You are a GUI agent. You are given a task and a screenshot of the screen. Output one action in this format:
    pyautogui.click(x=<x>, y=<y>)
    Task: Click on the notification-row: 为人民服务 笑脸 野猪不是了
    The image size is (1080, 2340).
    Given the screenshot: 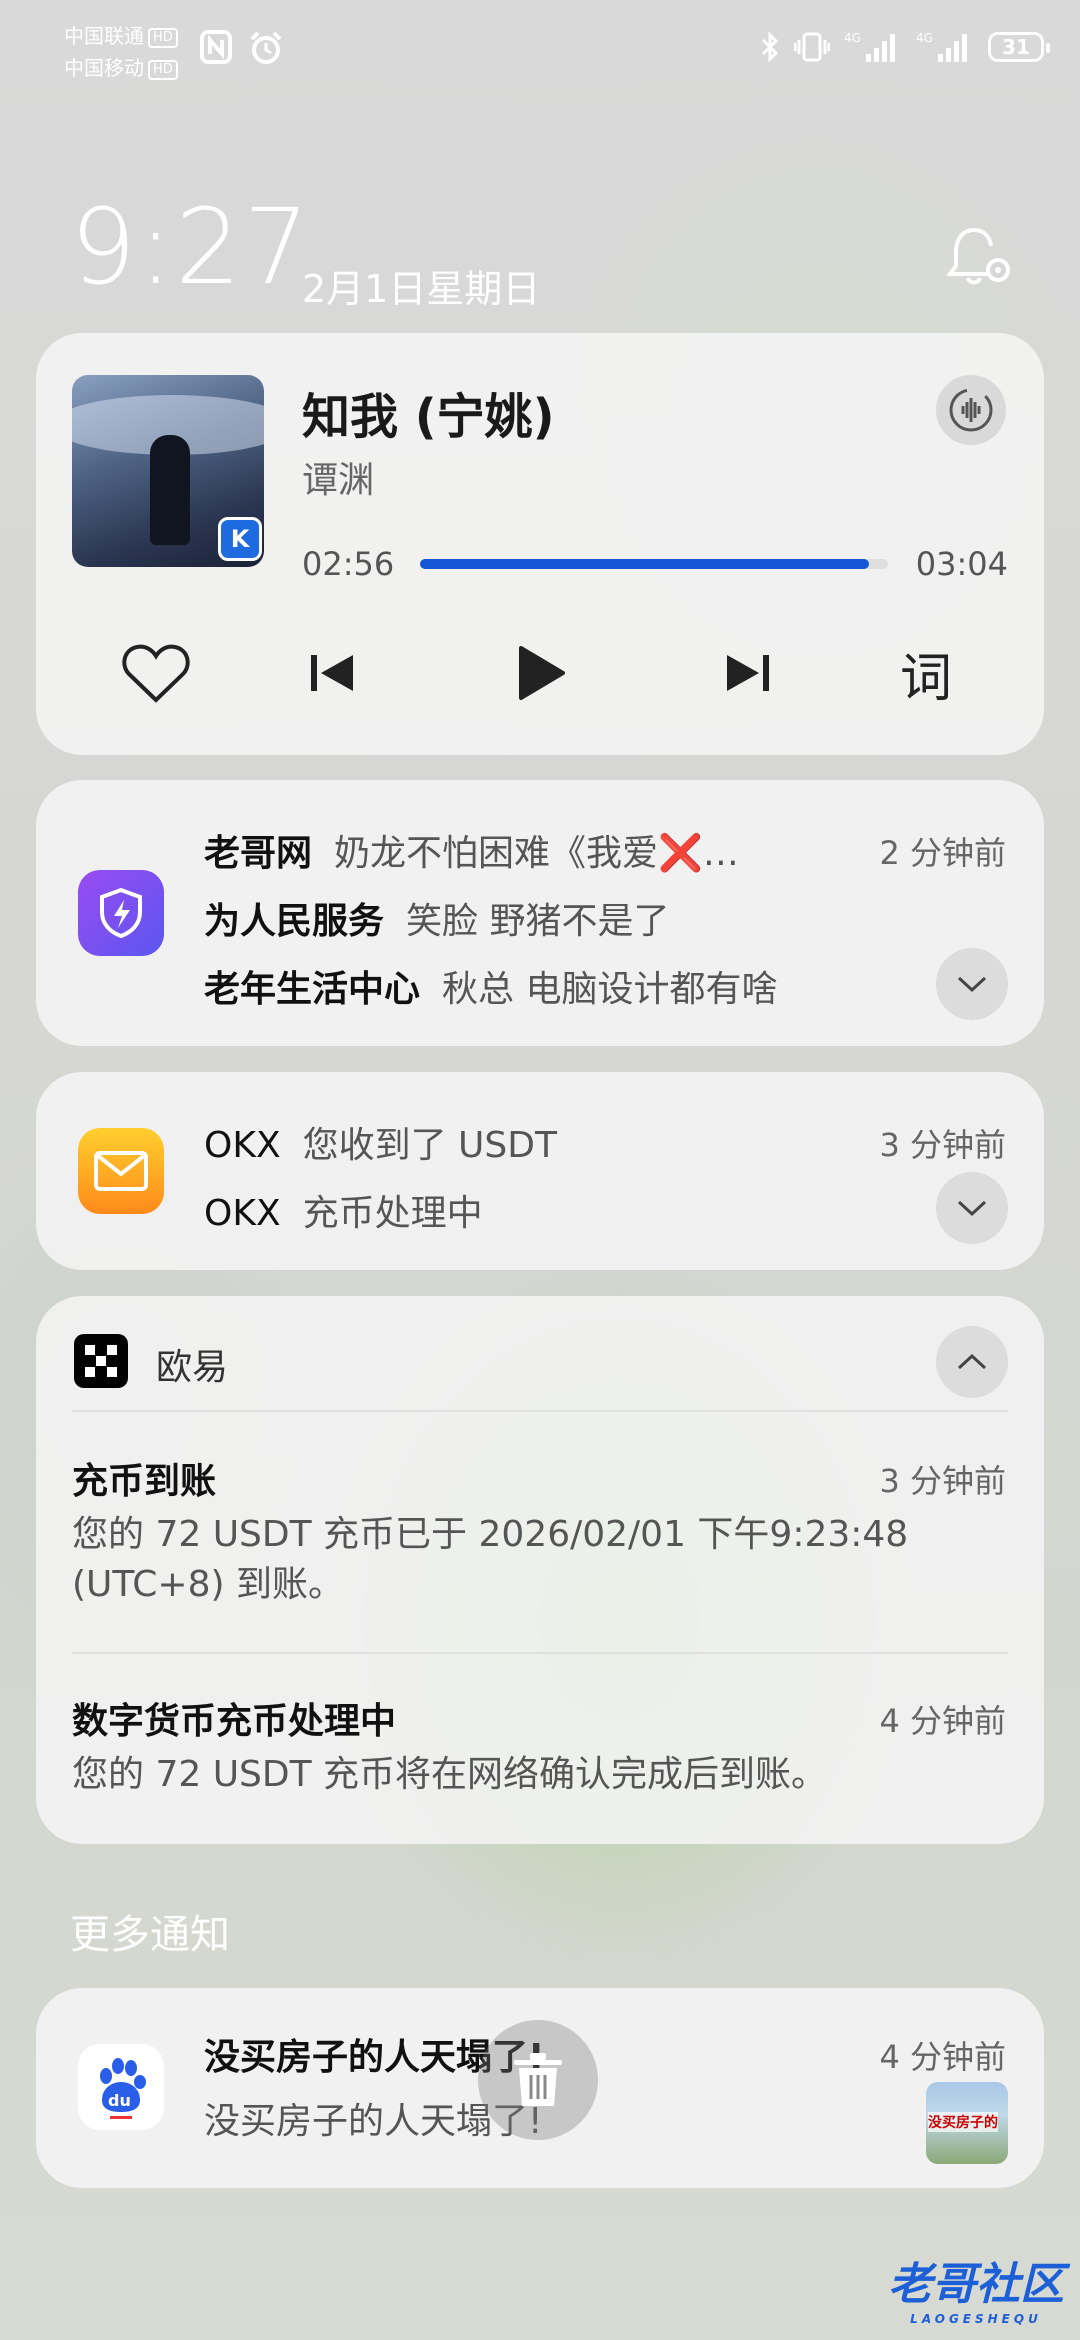 What is the action you would take?
    pyautogui.click(x=436, y=918)
    